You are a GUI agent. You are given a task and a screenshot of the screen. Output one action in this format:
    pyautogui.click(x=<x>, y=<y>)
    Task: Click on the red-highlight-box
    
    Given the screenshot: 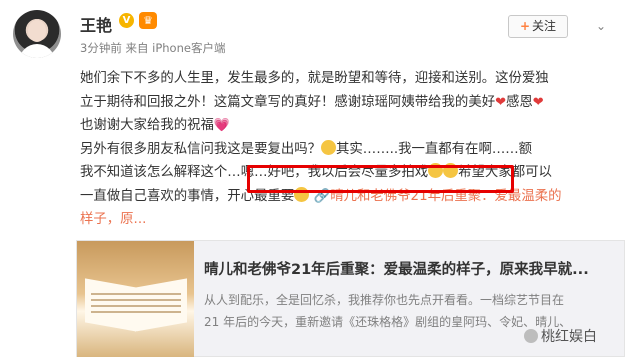 What is the action you would take?
    pyautogui.click(x=380, y=179)
    